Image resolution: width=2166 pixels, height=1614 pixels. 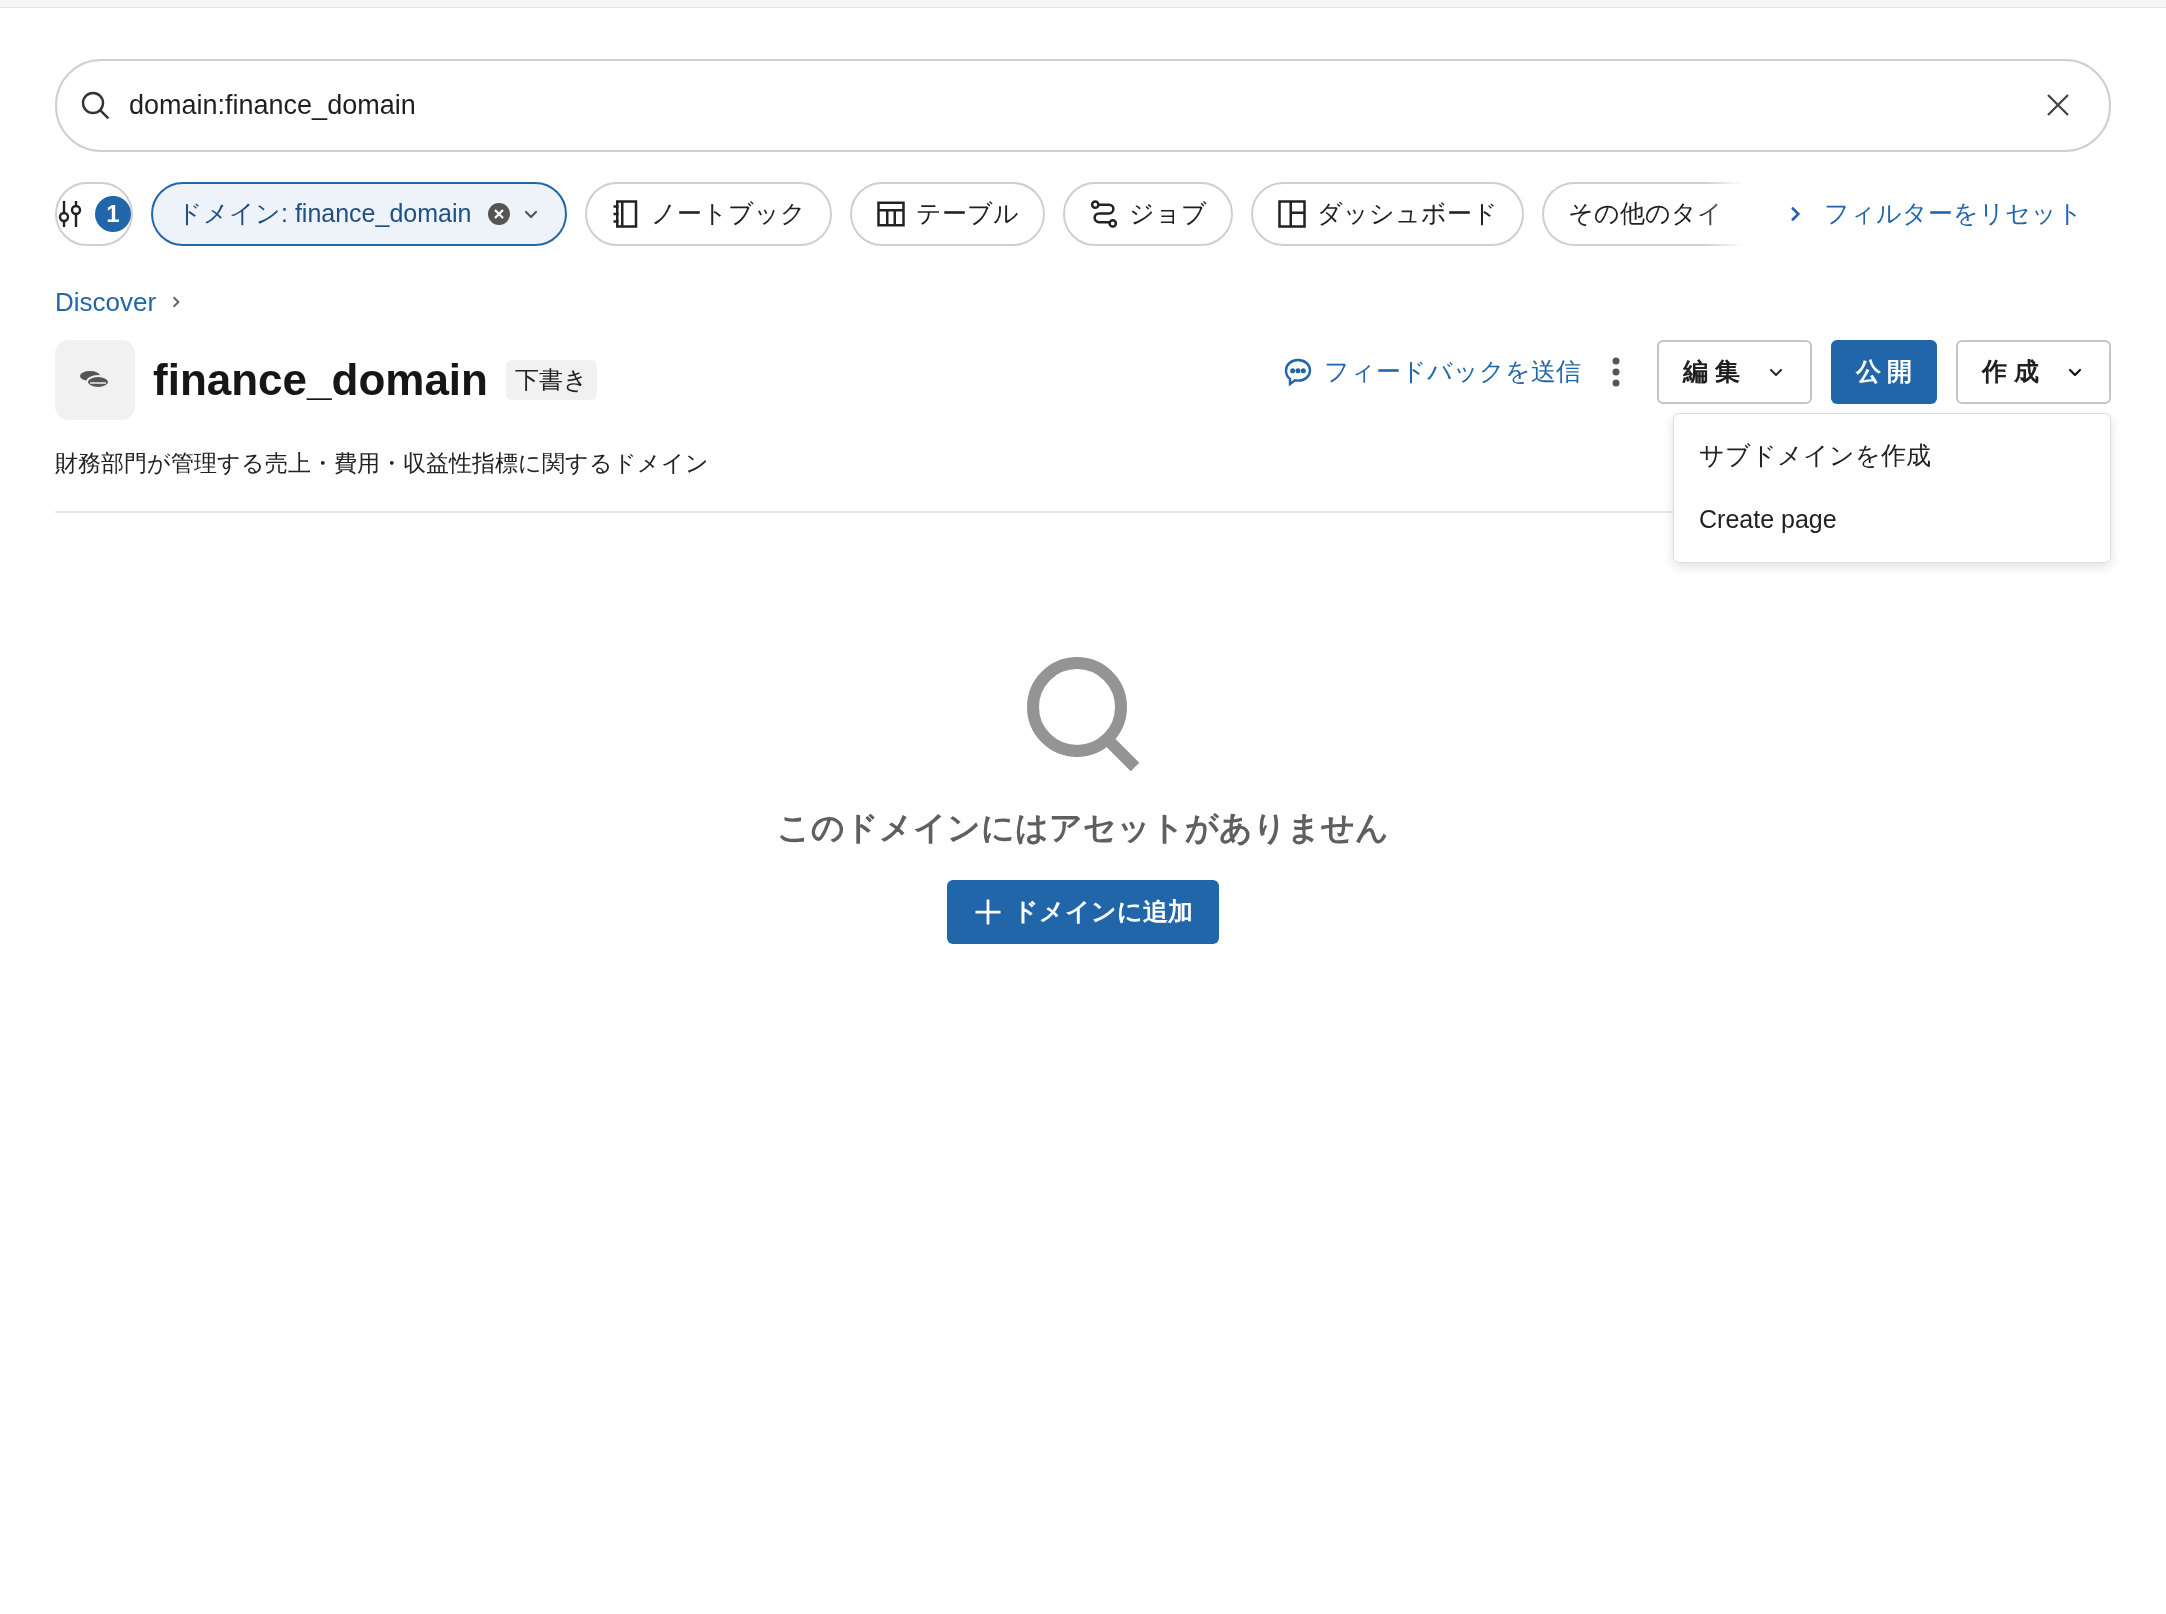 I want to click on sliders-icon, so click(x=70, y=214).